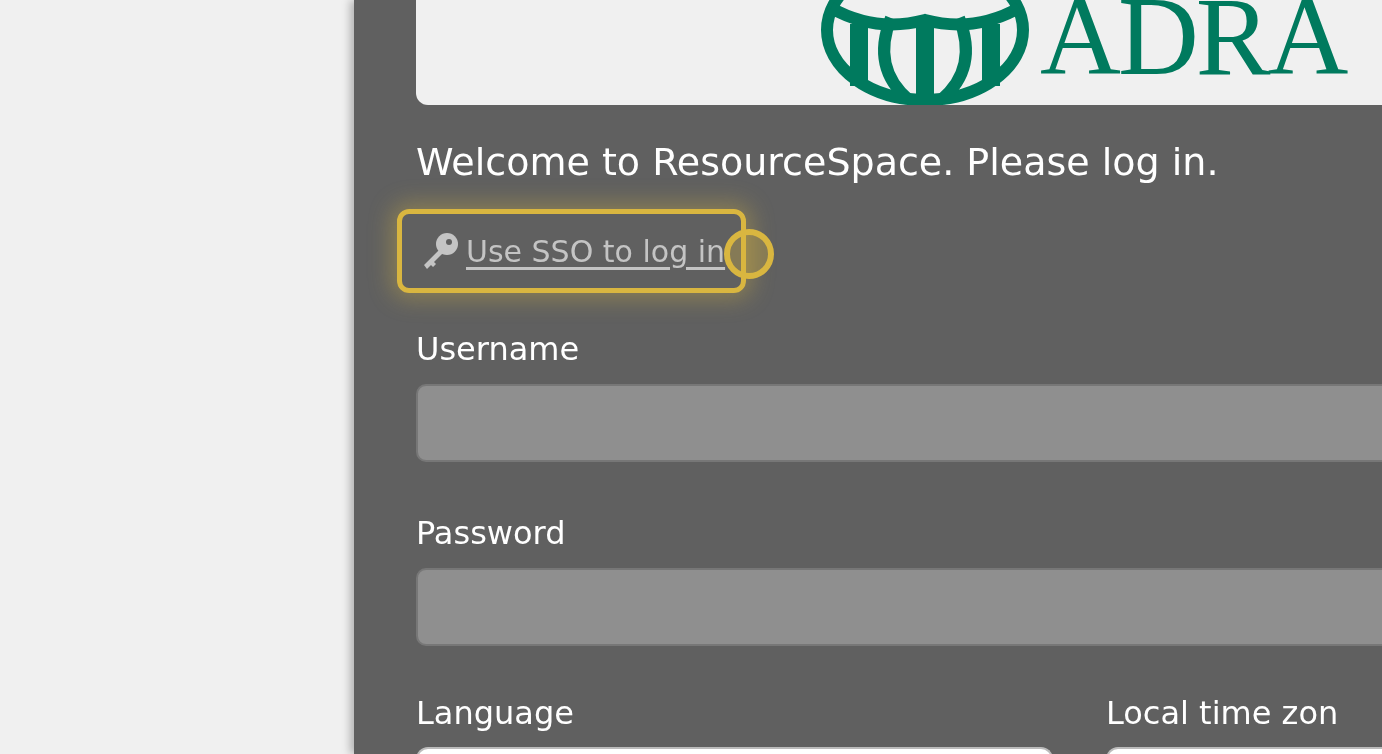  I want to click on field-label: Password, so click(491, 533).